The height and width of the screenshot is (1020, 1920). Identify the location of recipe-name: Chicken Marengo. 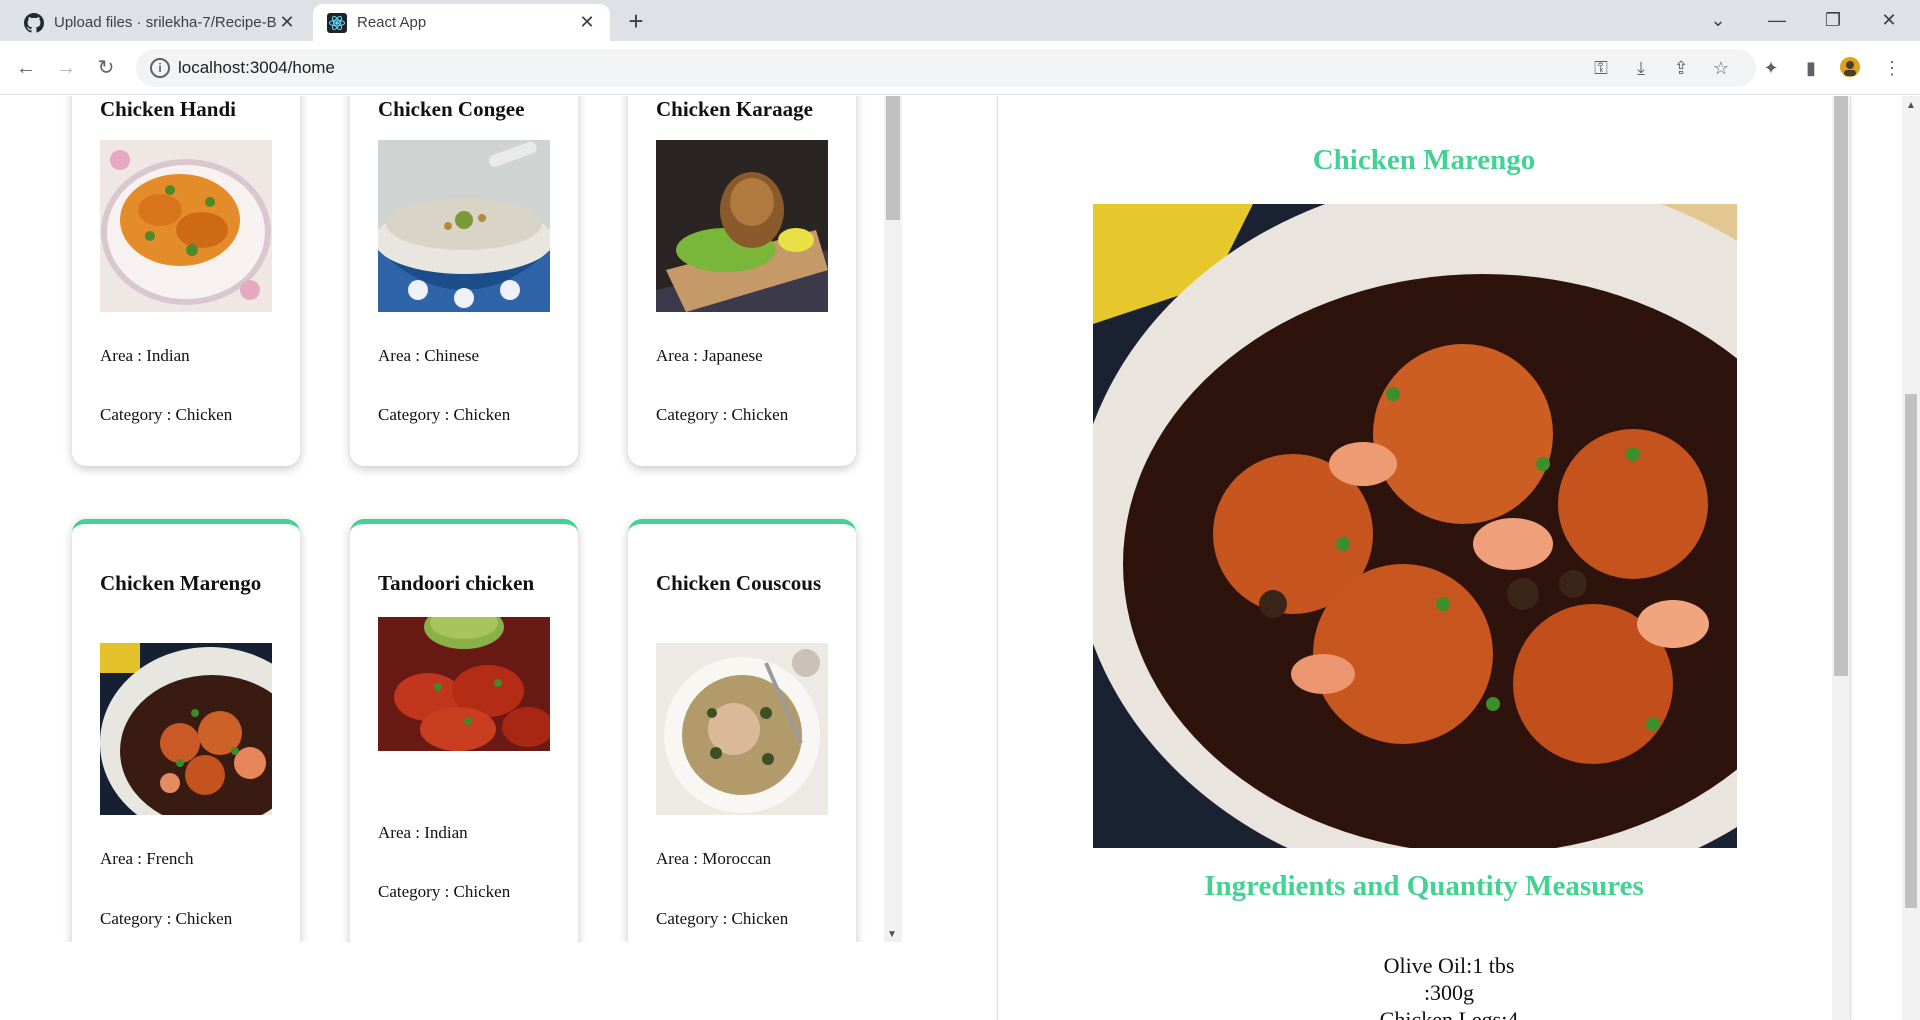
(181, 583).